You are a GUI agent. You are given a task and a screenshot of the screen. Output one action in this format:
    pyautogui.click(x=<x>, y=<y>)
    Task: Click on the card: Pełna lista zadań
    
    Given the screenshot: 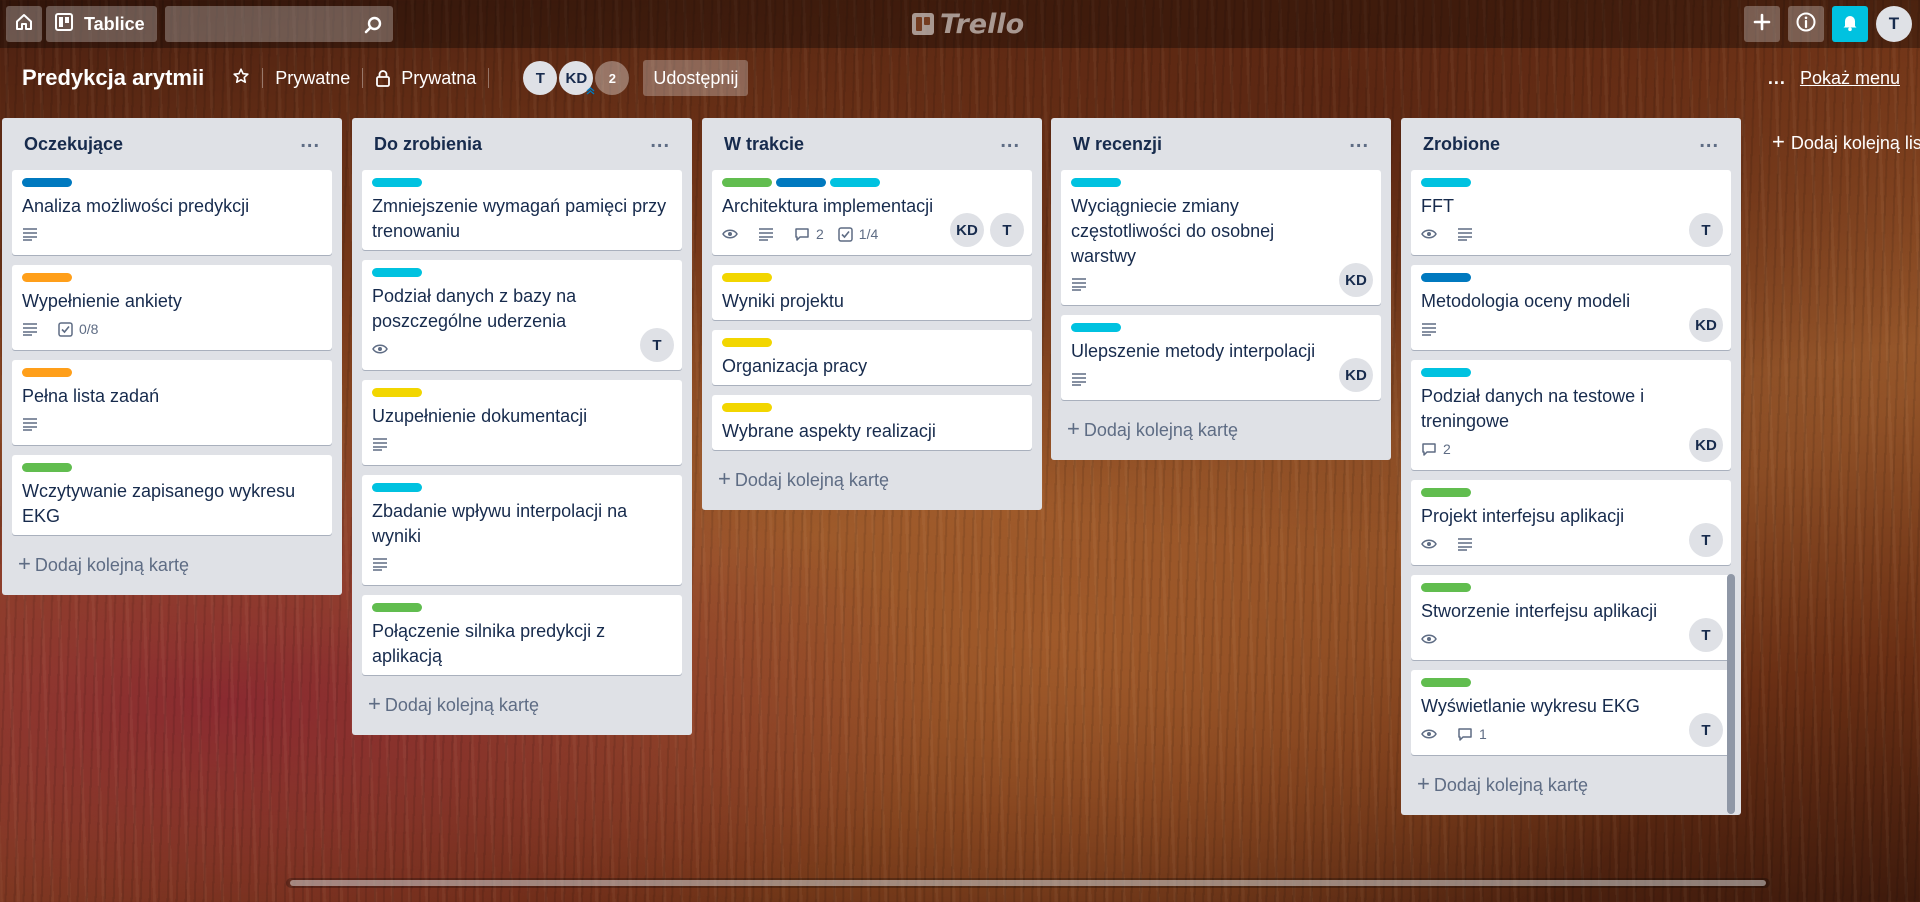 What is the action you would take?
    pyautogui.click(x=172, y=402)
    